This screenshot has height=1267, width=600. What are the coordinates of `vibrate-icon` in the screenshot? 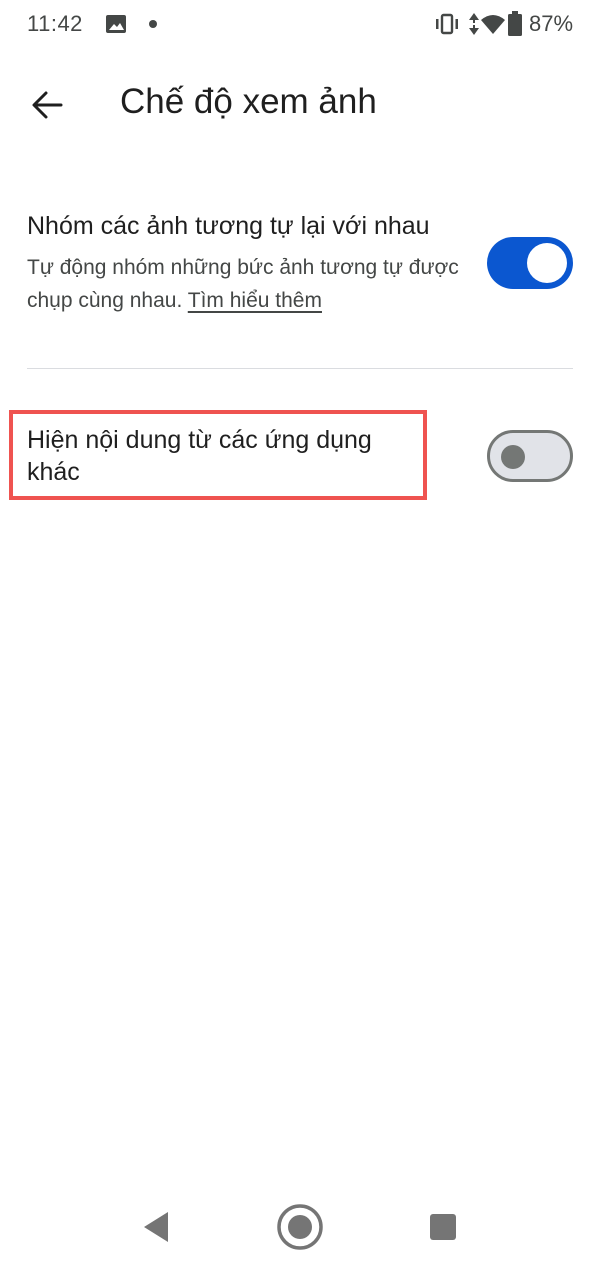 It's located at (447, 24).